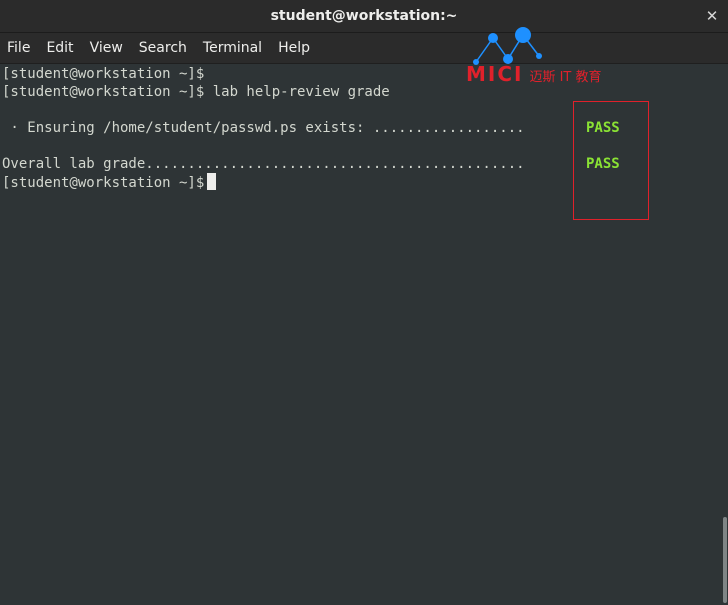 This screenshot has width=728, height=605. I want to click on menu-file: File, so click(19, 48).